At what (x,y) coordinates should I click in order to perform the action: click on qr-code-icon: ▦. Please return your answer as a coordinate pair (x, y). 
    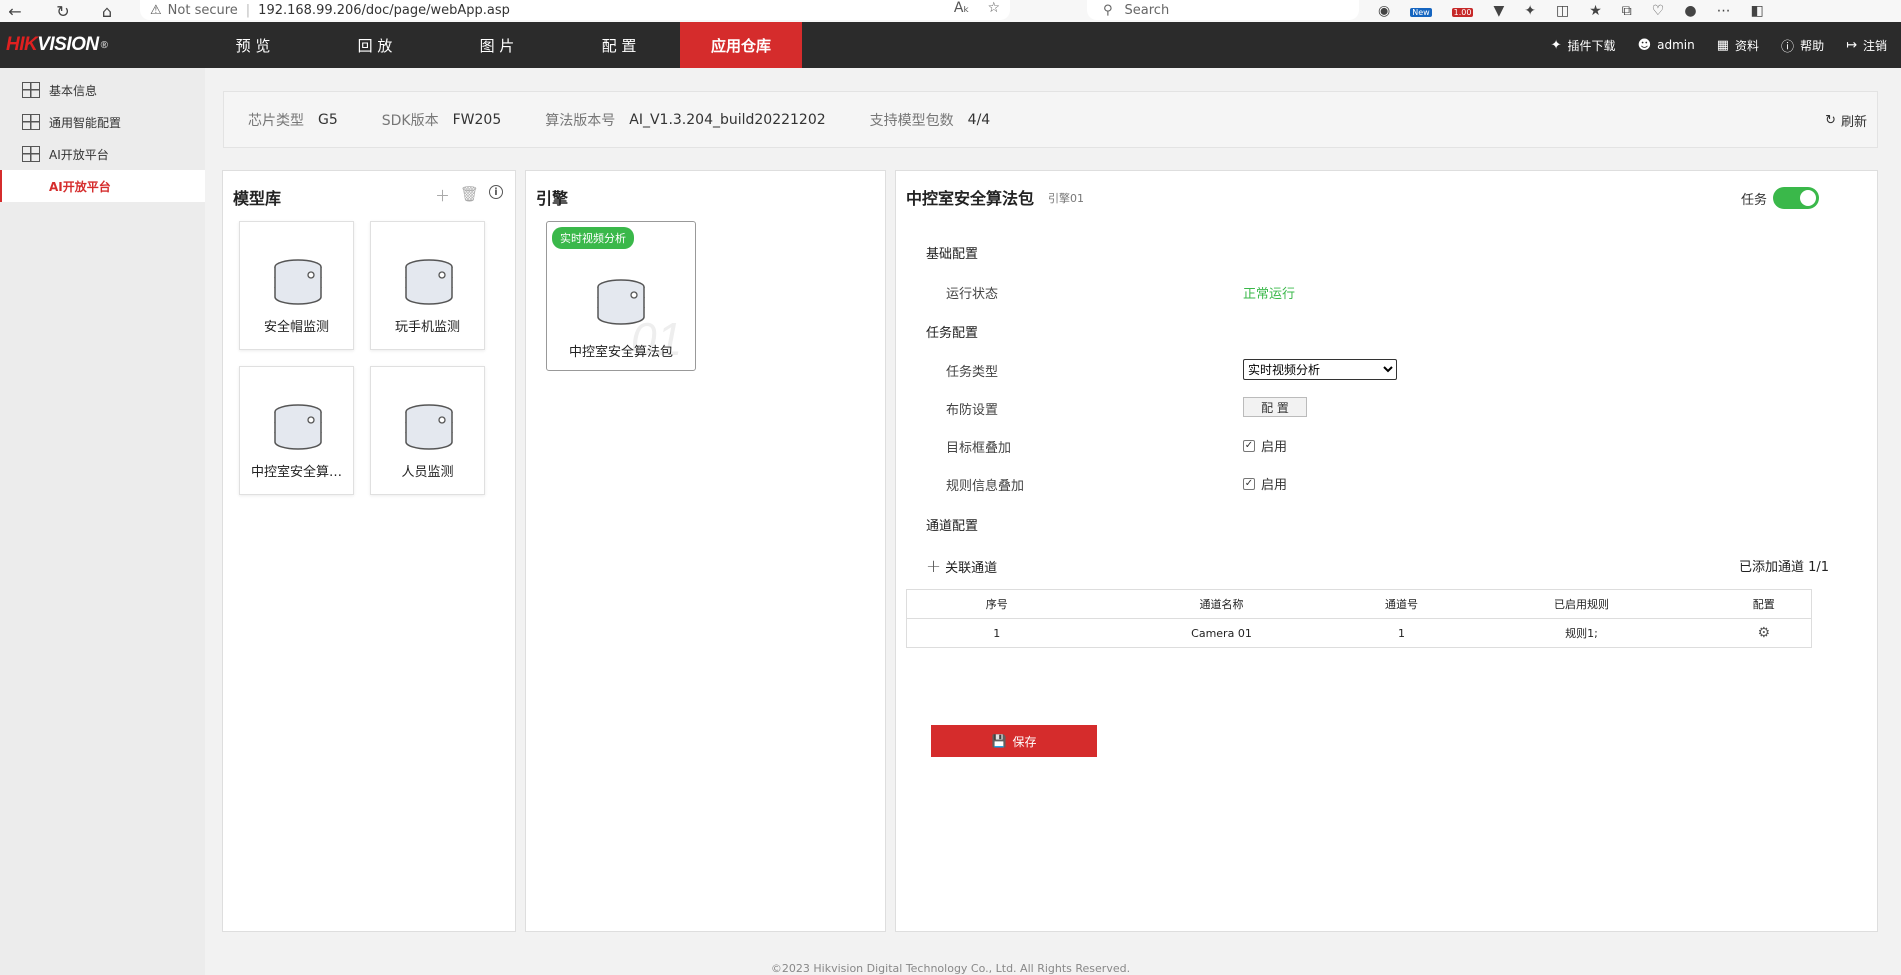
    Looking at the image, I should click on (1723, 45).